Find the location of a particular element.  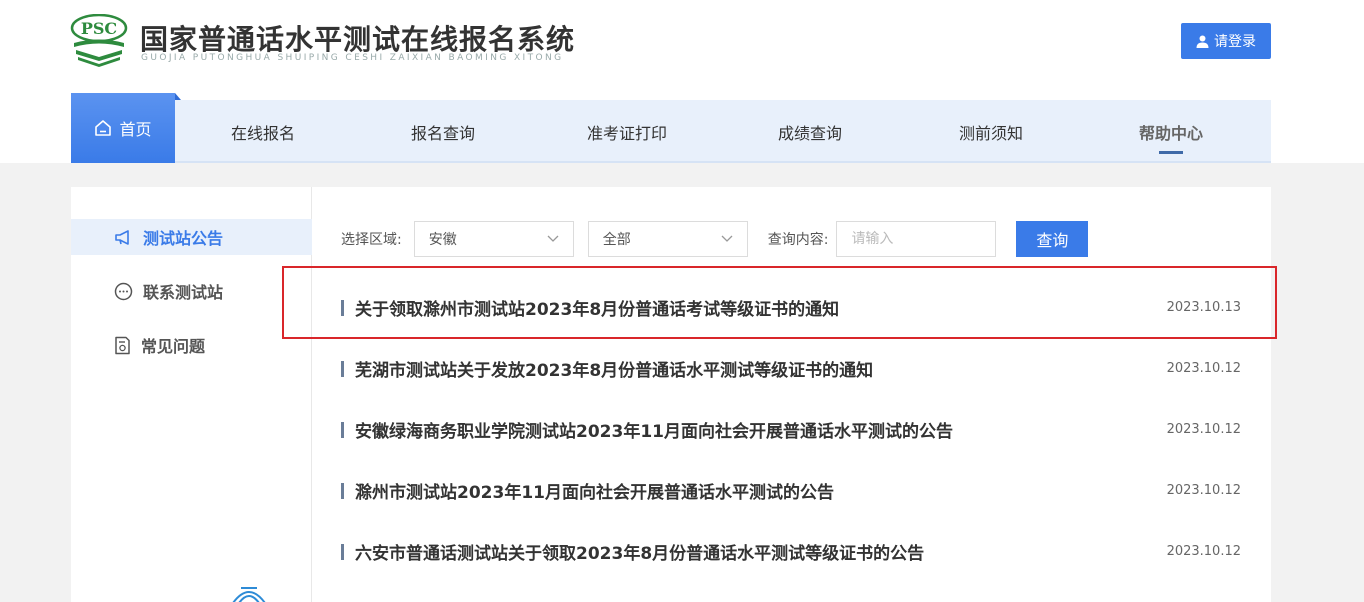

user-icon is located at coordinates (1202, 41).